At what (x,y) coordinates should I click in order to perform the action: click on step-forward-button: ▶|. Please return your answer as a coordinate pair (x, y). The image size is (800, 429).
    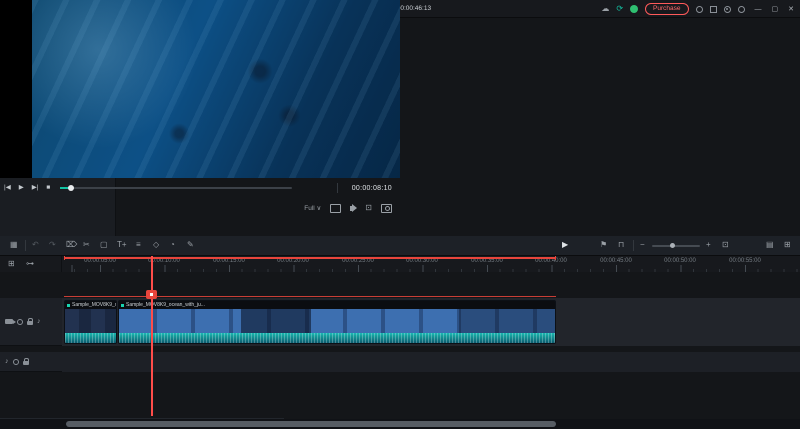
    Looking at the image, I should click on (35, 188).